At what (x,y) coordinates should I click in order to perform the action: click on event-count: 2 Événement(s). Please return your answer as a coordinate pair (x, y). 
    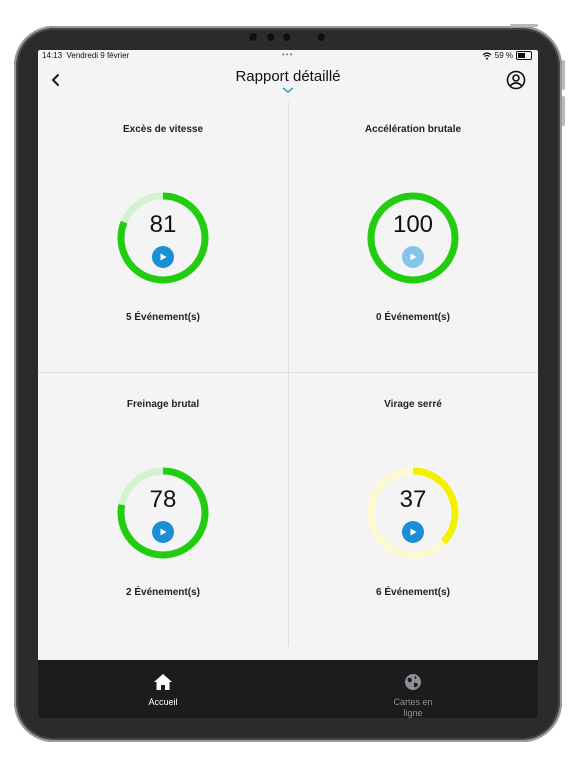
    Looking at the image, I should click on (163, 592).